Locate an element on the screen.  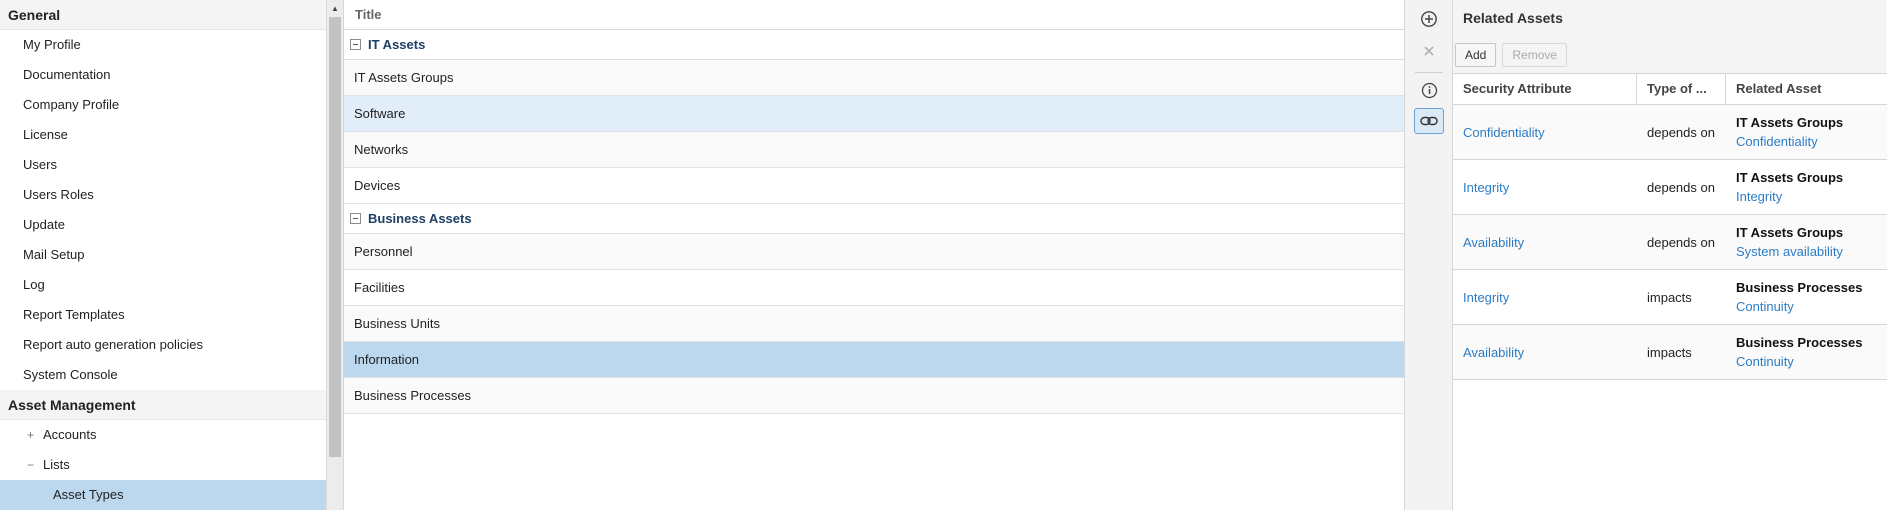
close-icon is located at coordinates (1429, 51).